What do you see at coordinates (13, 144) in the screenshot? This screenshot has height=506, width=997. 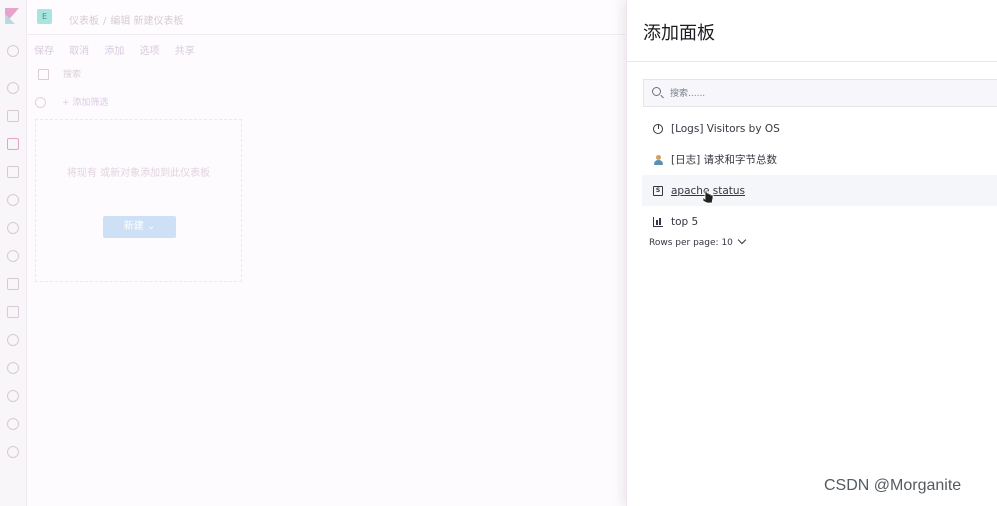 I see `dashboard-icon` at bounding box center [13, 144].